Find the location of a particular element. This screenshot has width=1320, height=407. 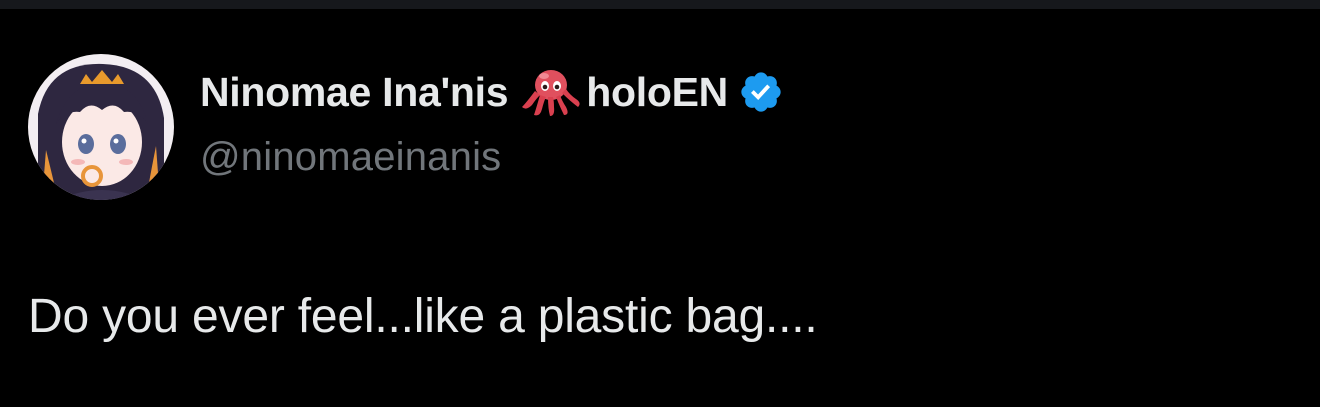

verified-badge-icon is located at coordinates (761, 92).